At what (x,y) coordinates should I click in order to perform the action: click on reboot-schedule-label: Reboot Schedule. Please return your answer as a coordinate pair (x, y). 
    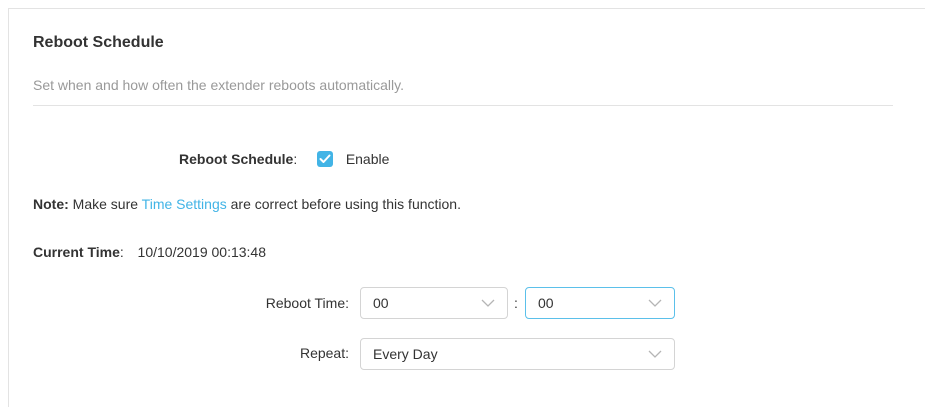
    Looking at the image, I should click on (236, 159).